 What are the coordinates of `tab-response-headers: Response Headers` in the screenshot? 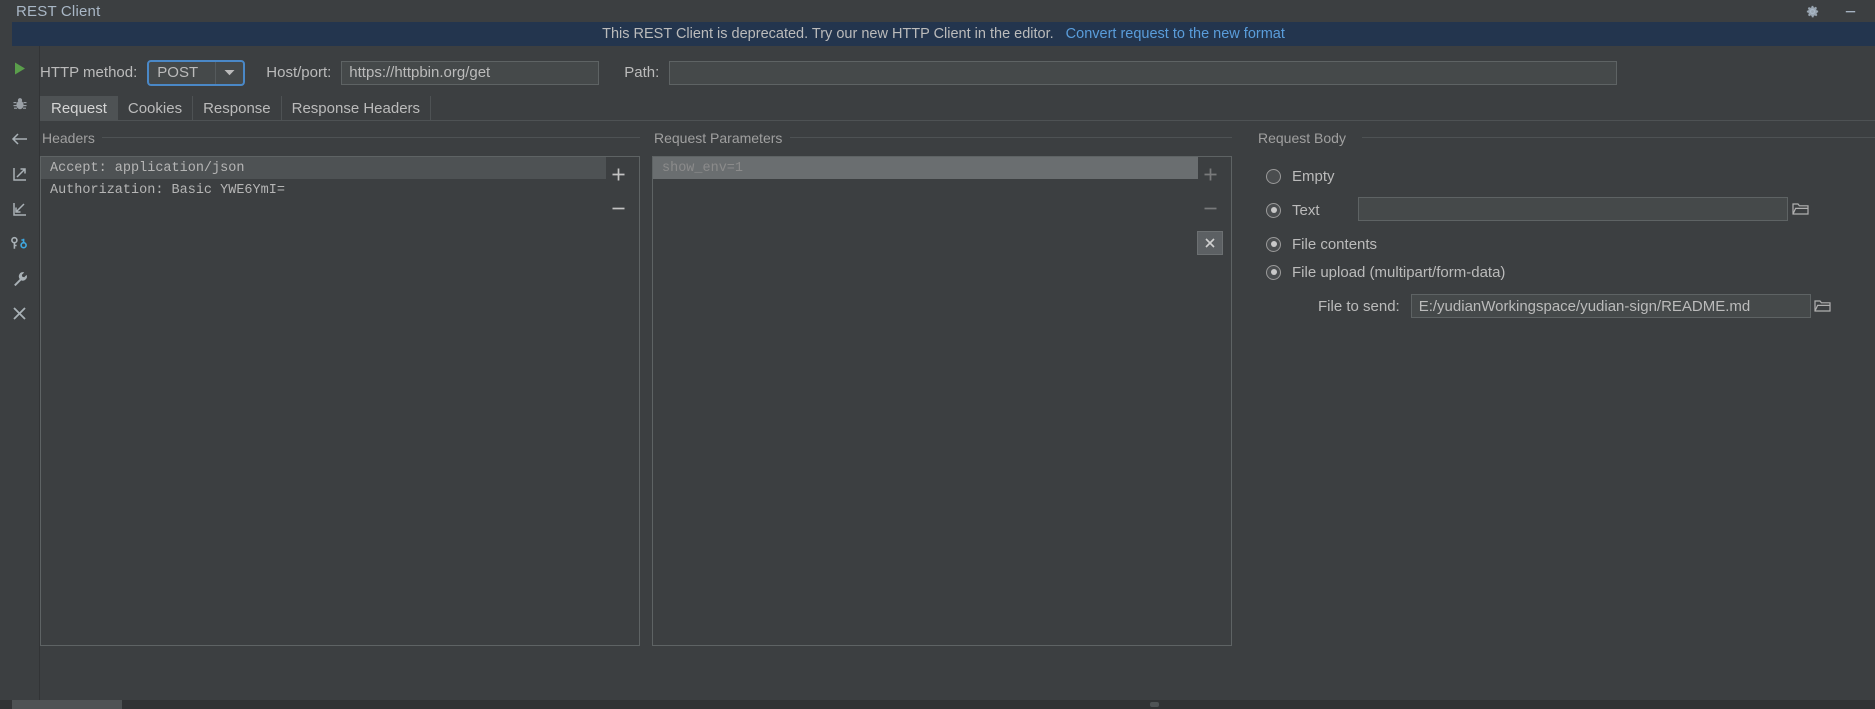 It's located at (356, 108).